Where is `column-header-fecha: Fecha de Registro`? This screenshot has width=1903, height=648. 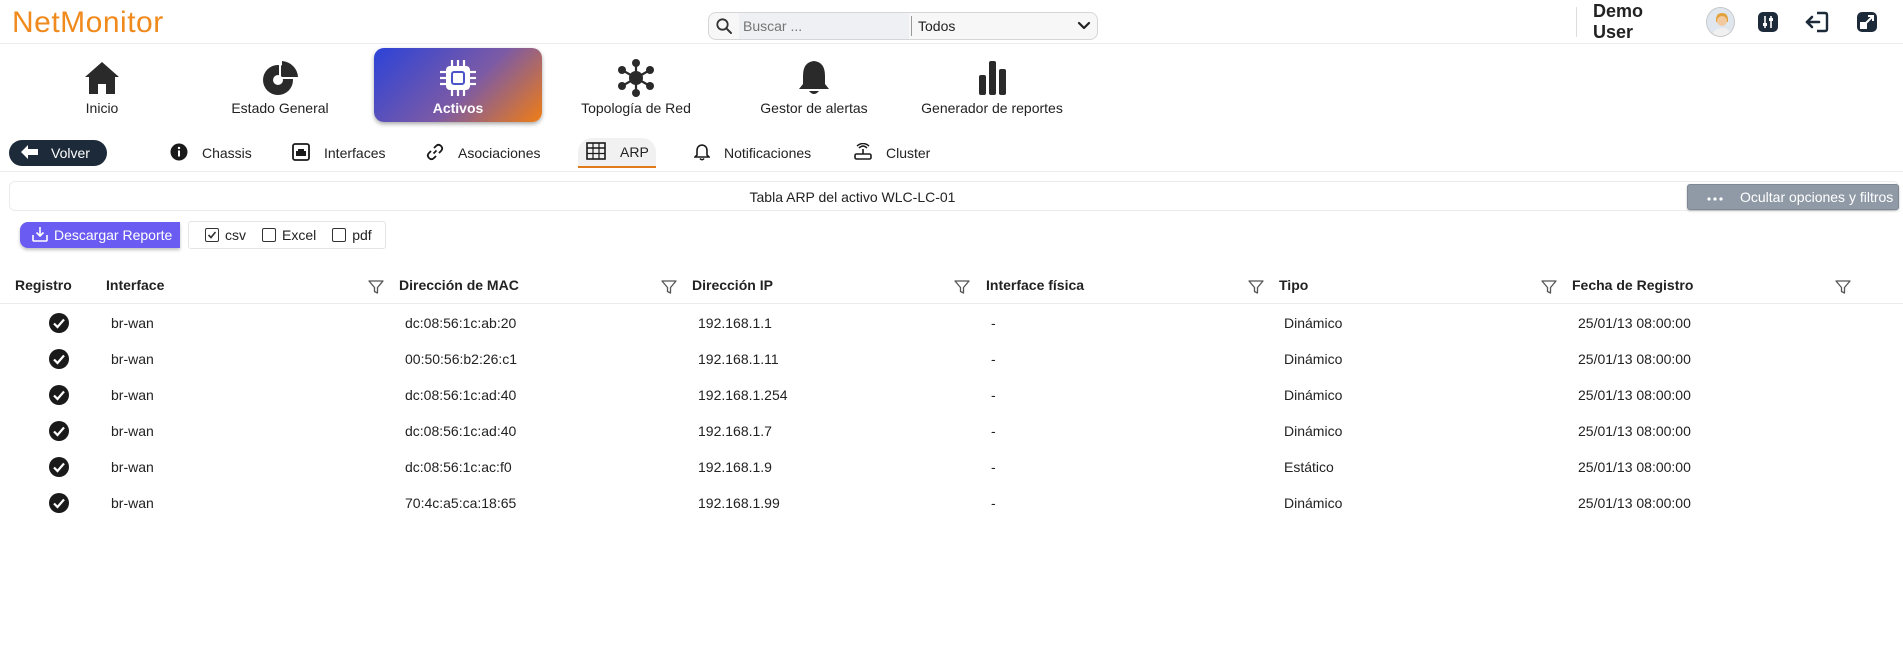
column-header-fecha: Fecha de Registro is located at coordinates (1632, 287).